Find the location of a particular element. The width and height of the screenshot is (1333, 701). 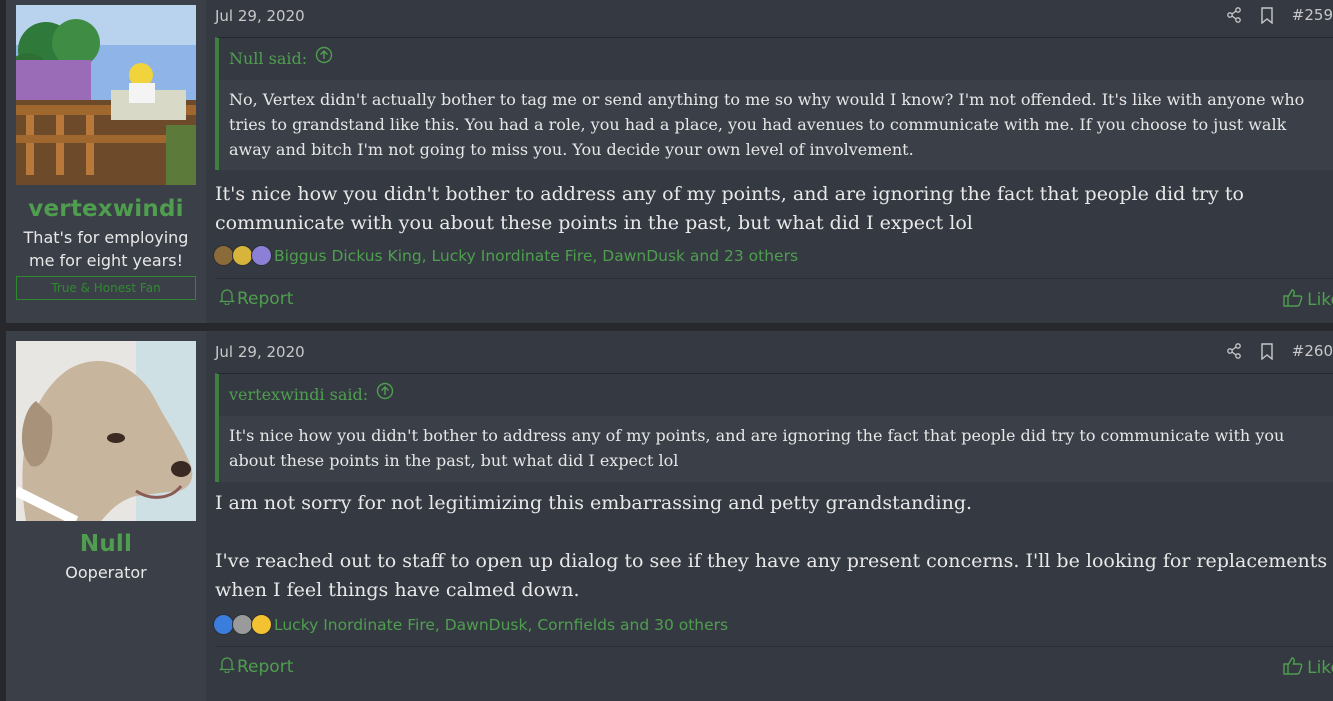

quote-author: vertexwindi said: is located at coordinates (298, 395).